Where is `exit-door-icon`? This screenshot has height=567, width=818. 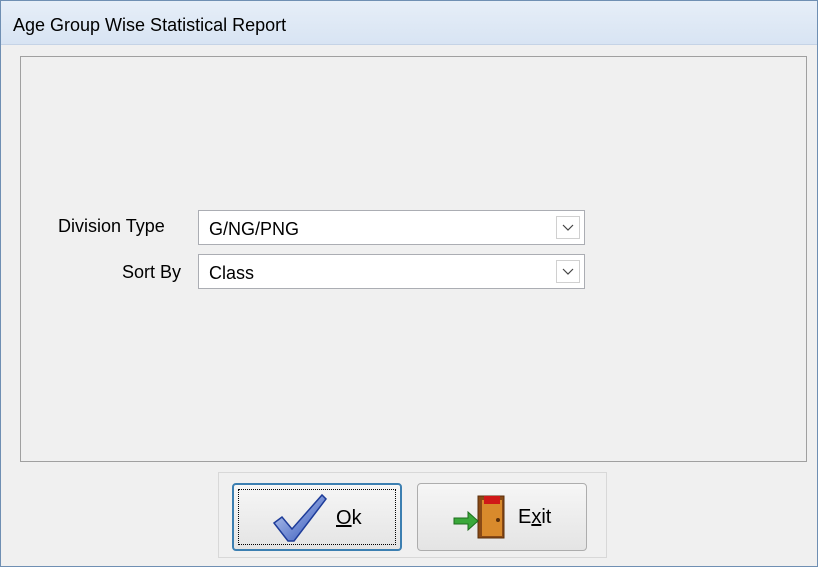
exit-door-icon is located at coordinates (479, 517).